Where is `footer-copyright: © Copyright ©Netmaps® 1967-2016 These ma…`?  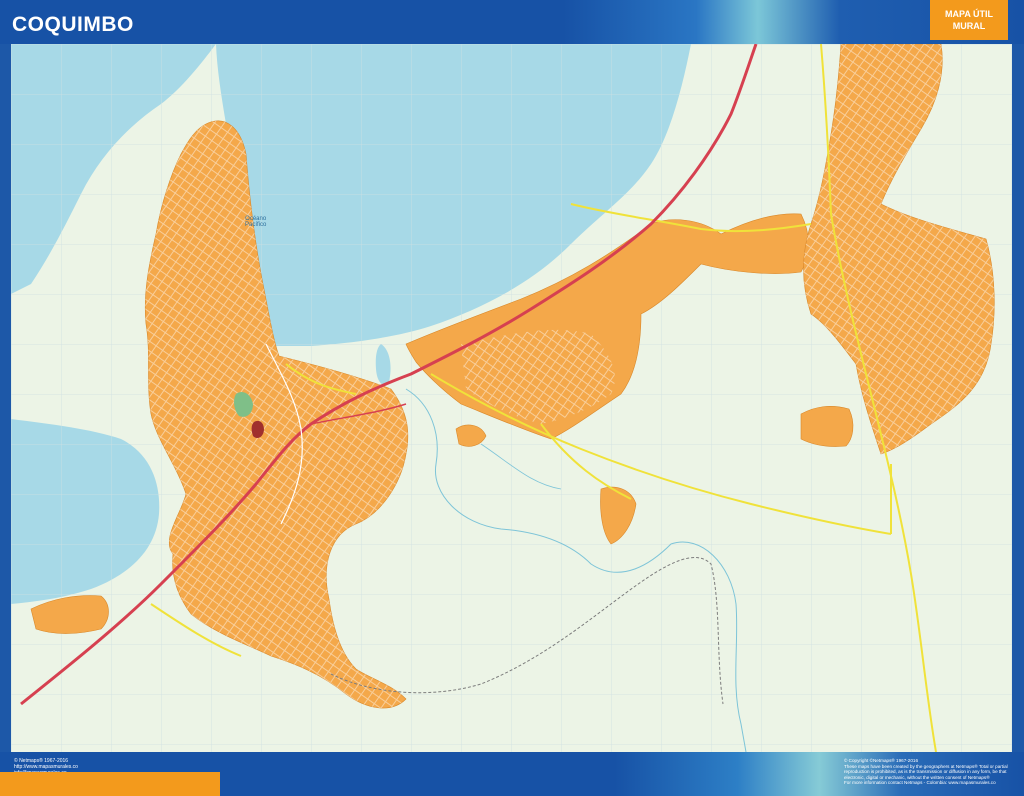 footer-copyright: © Copyright ©Netmaps® 1967-2016 These ma… is located at coordinates (932, 772).